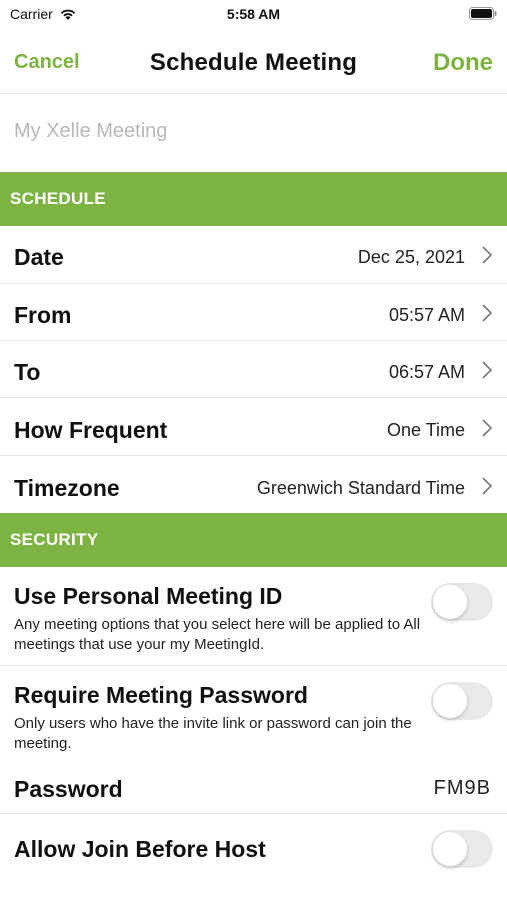 Image resolution: width=507 pixels, height=900 pixels. Describe the element at coordinates (54, 539) in the screenshot. I see `security-header-label: SECURITY` at that location.